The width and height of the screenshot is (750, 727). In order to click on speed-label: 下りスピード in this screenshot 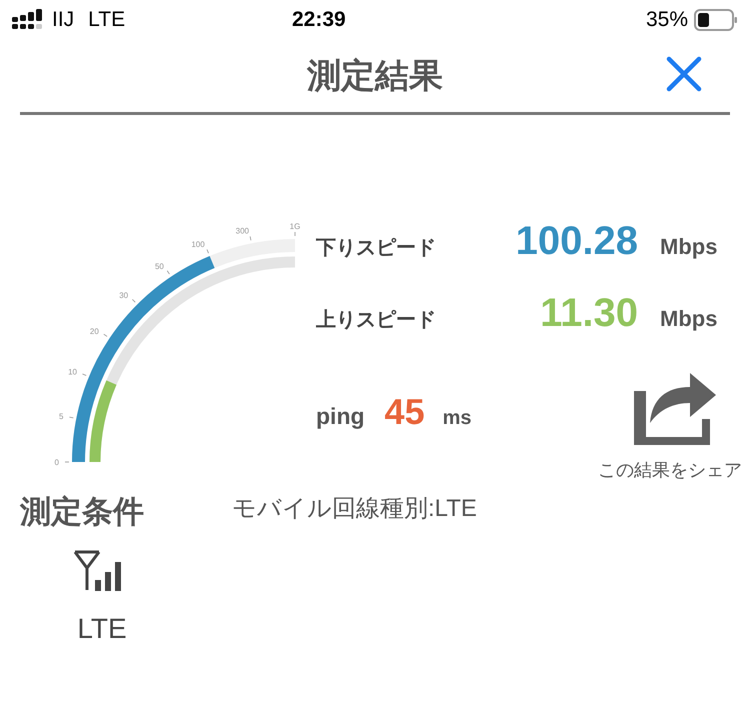, I will do `click(376, 248)`.